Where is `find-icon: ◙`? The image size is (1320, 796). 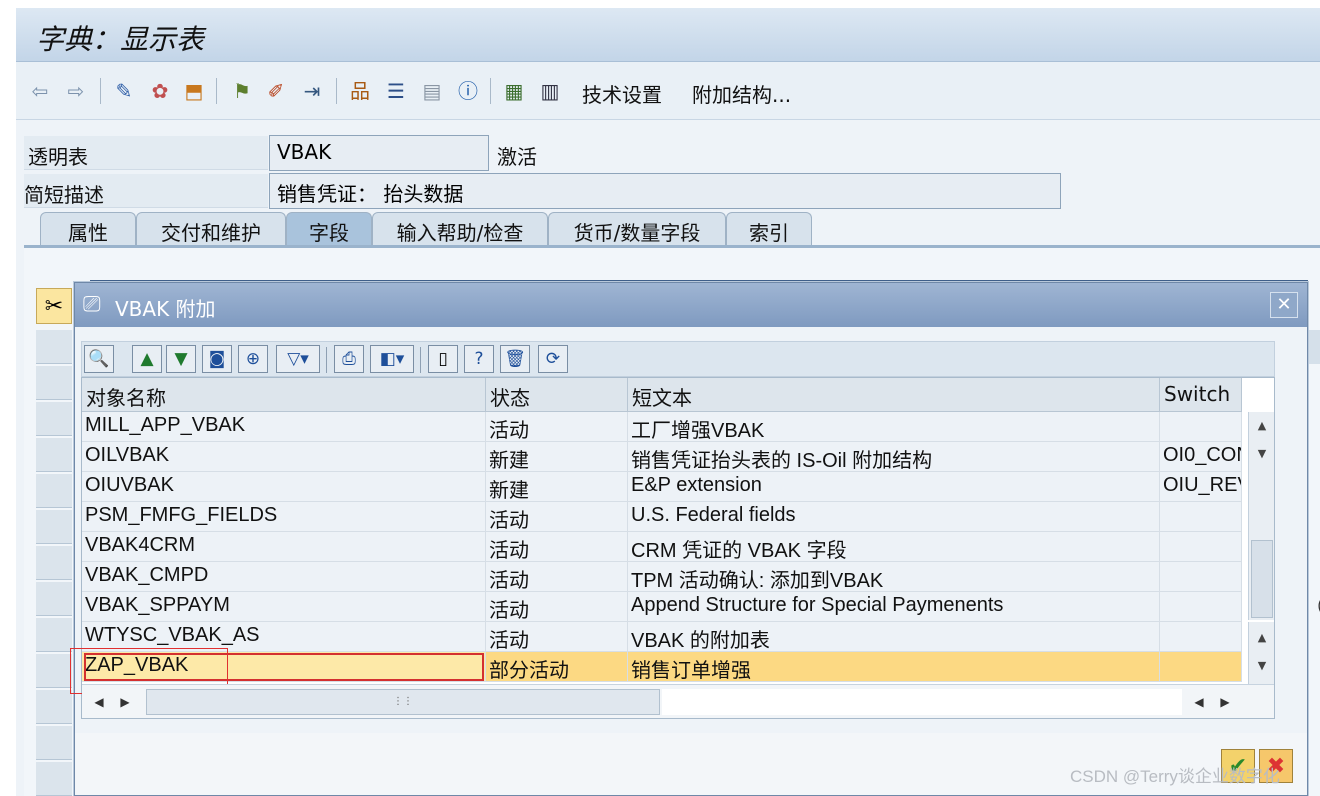 find-icon: ◙ is located at coordinates (217, 359).